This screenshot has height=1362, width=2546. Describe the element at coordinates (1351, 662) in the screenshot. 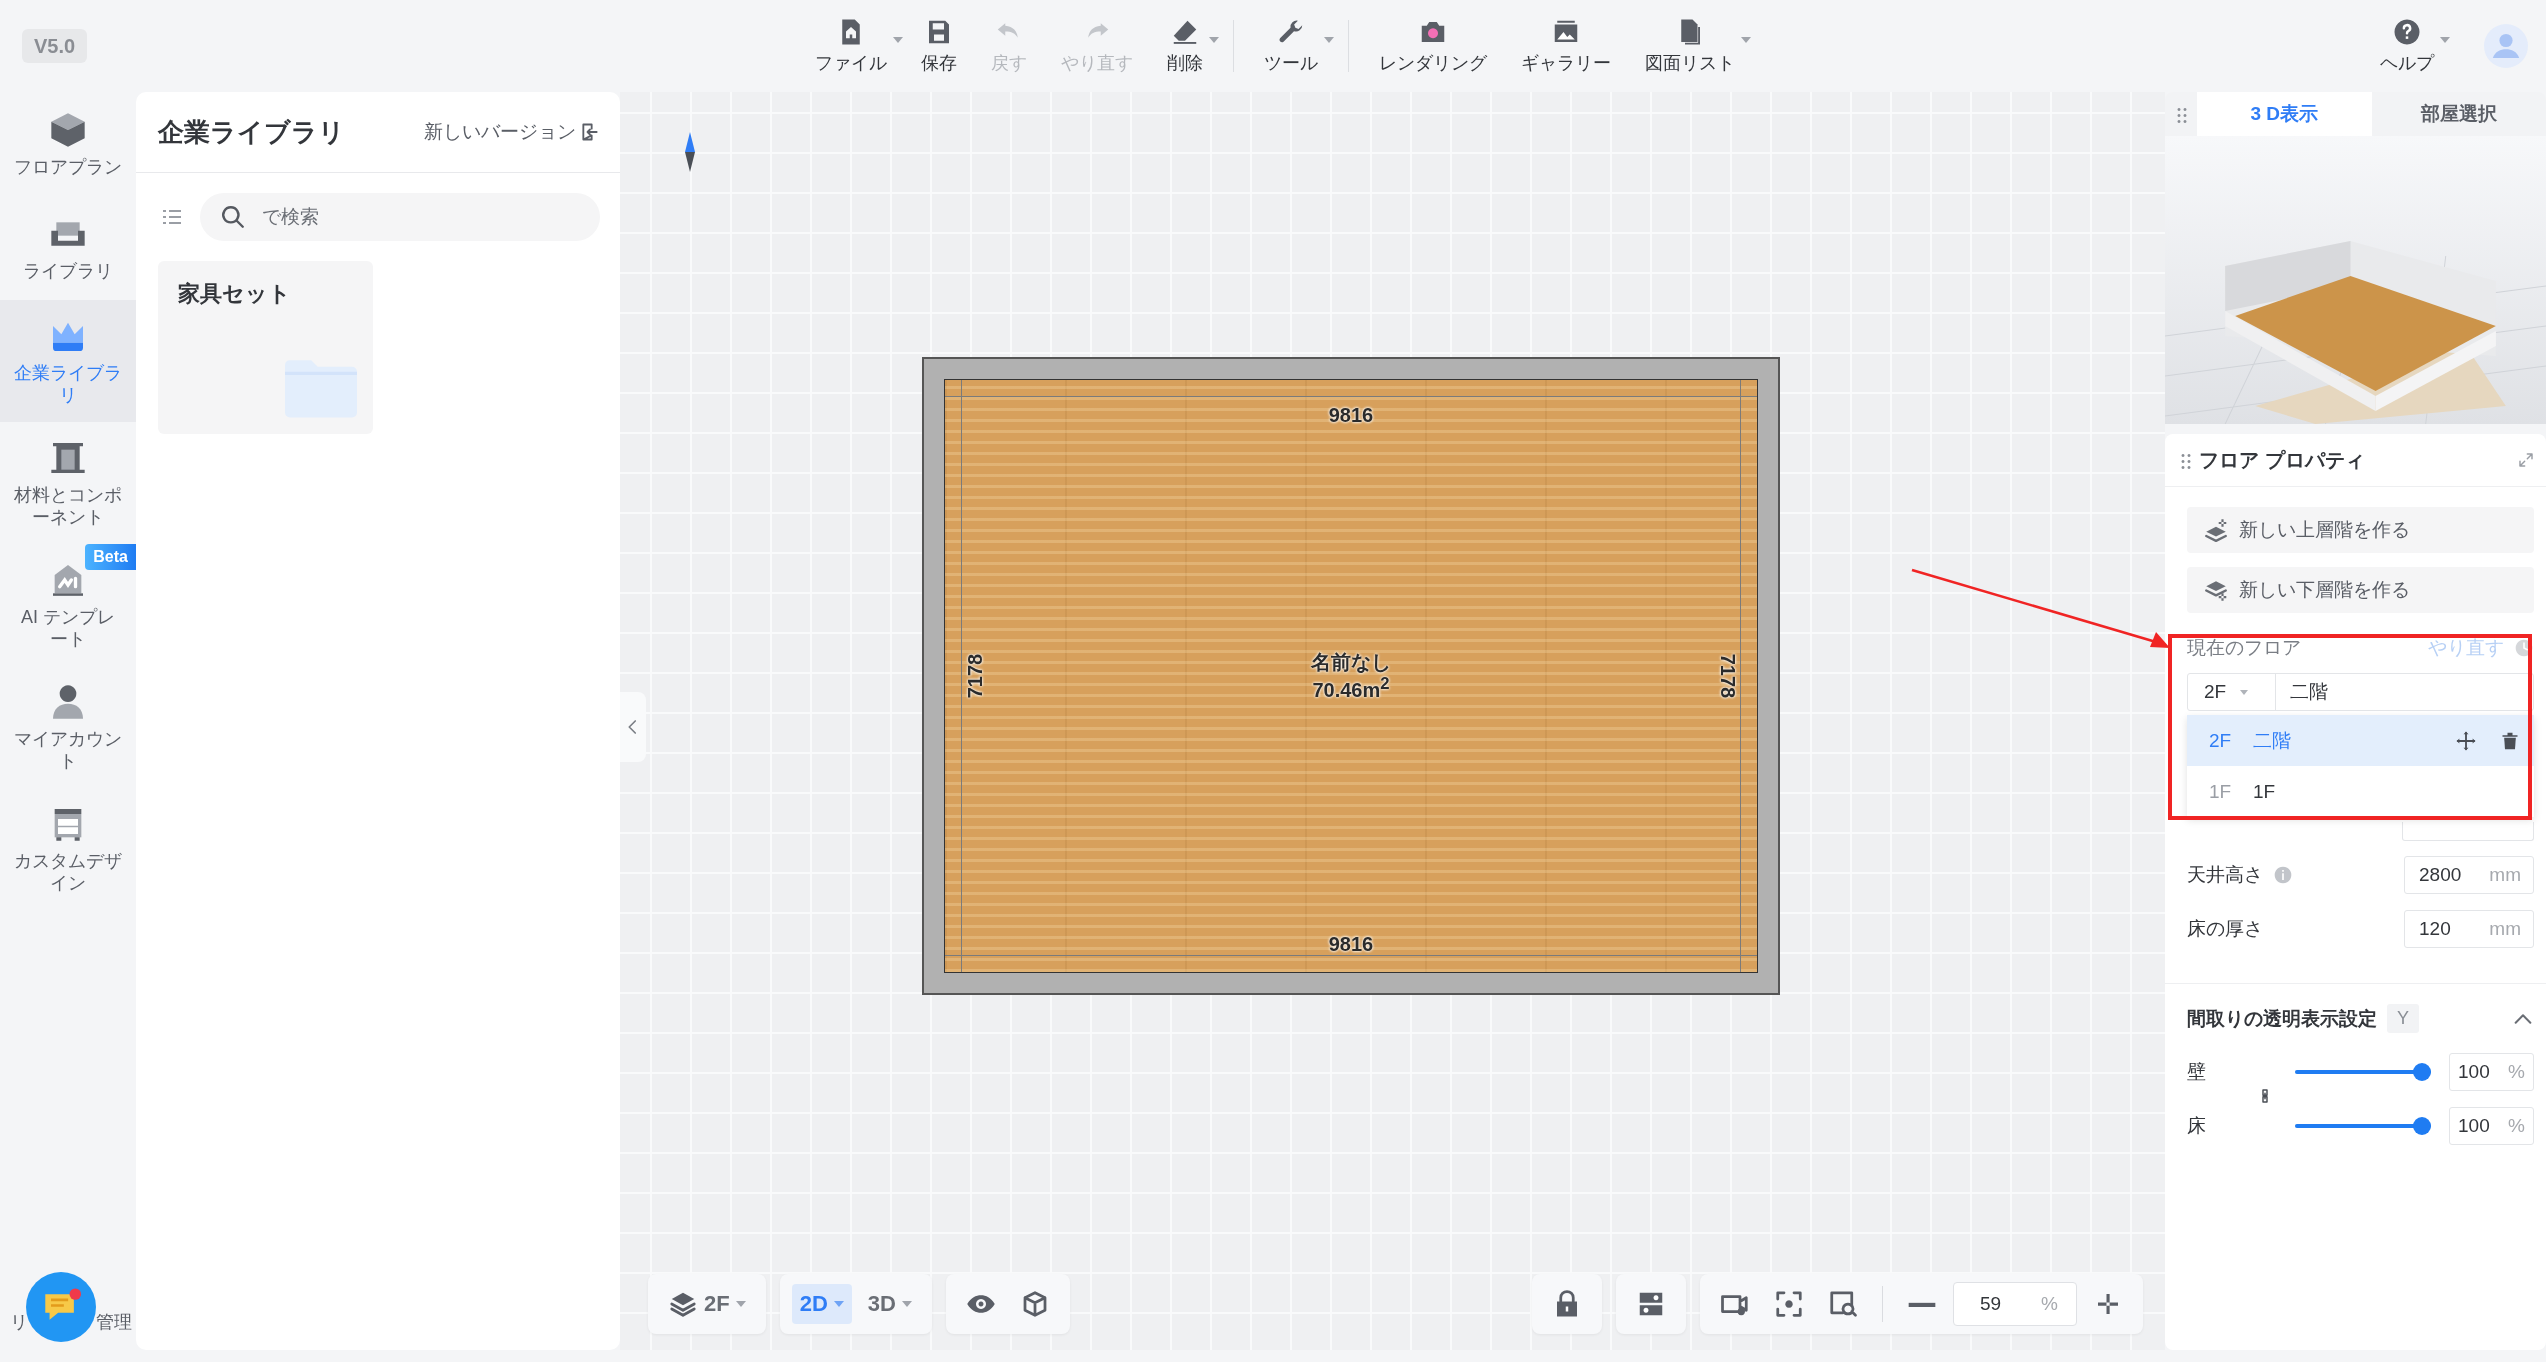

I see `room-name: 名前なし` at that location.